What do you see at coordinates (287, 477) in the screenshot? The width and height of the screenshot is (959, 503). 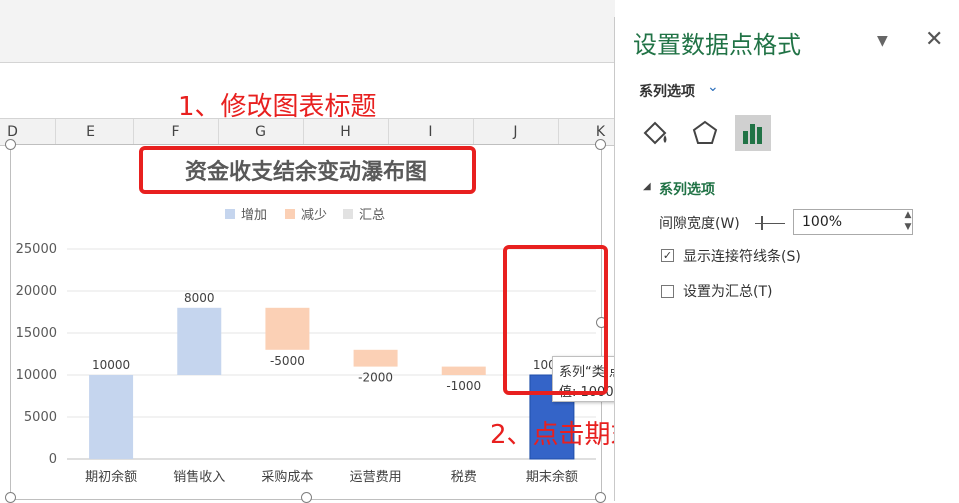 I see `category-label: 采购成本` at bounding box center [287, 477].